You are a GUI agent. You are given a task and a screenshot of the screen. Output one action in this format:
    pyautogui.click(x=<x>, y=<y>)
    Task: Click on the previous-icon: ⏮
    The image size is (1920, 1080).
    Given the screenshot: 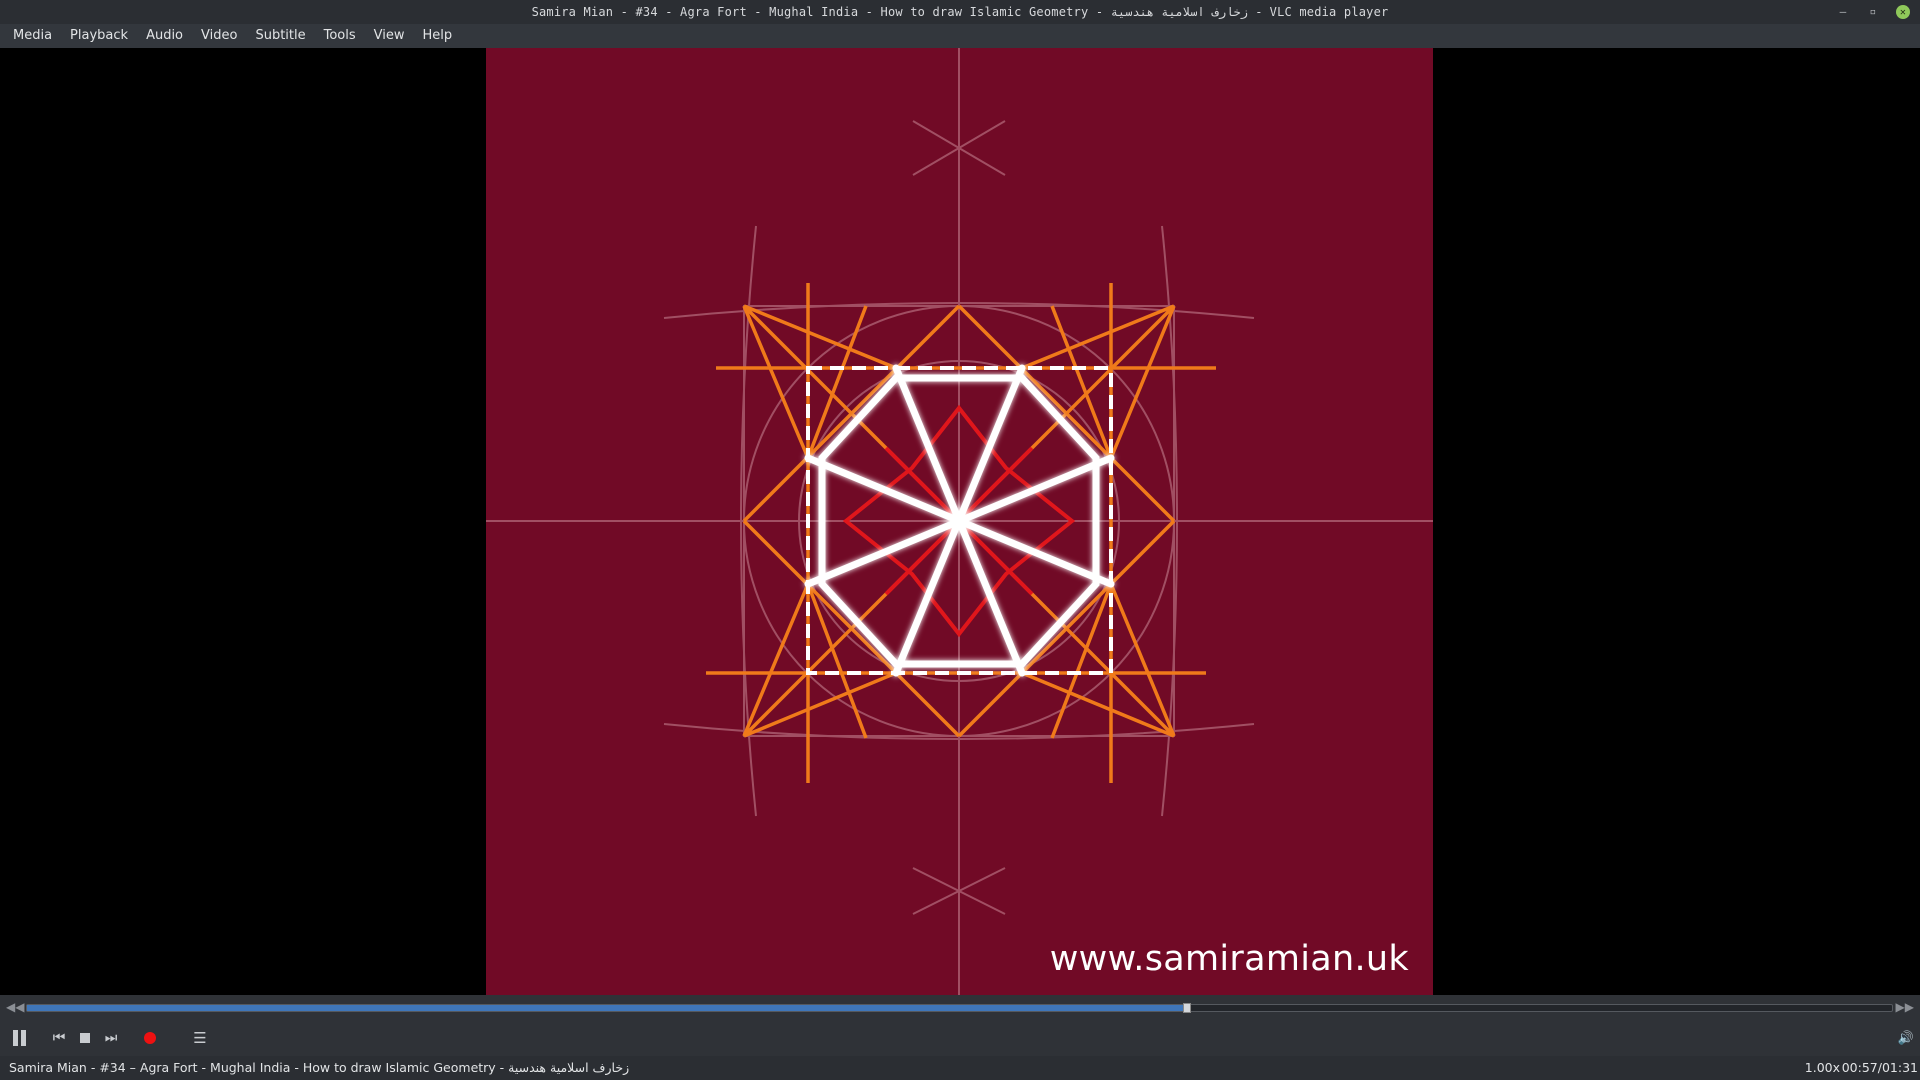 What is the action you would take?
    pyautogui.click(x=59, y=1038)
    